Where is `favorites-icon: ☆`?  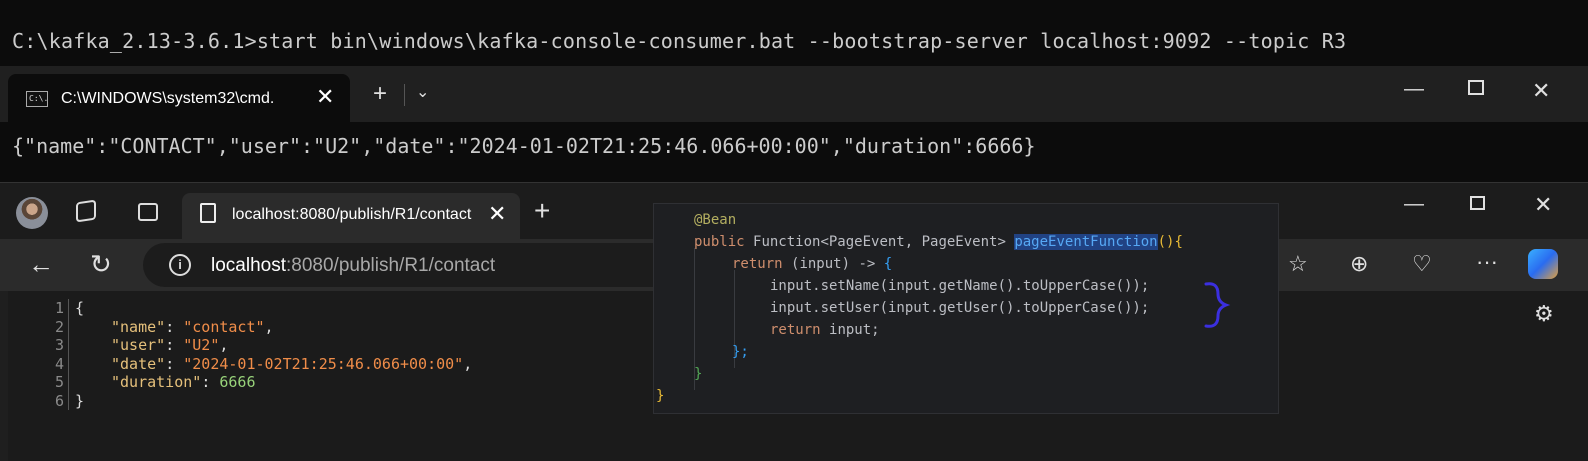
favorites-icon: ☆ is located at coordinates (1298, 264).